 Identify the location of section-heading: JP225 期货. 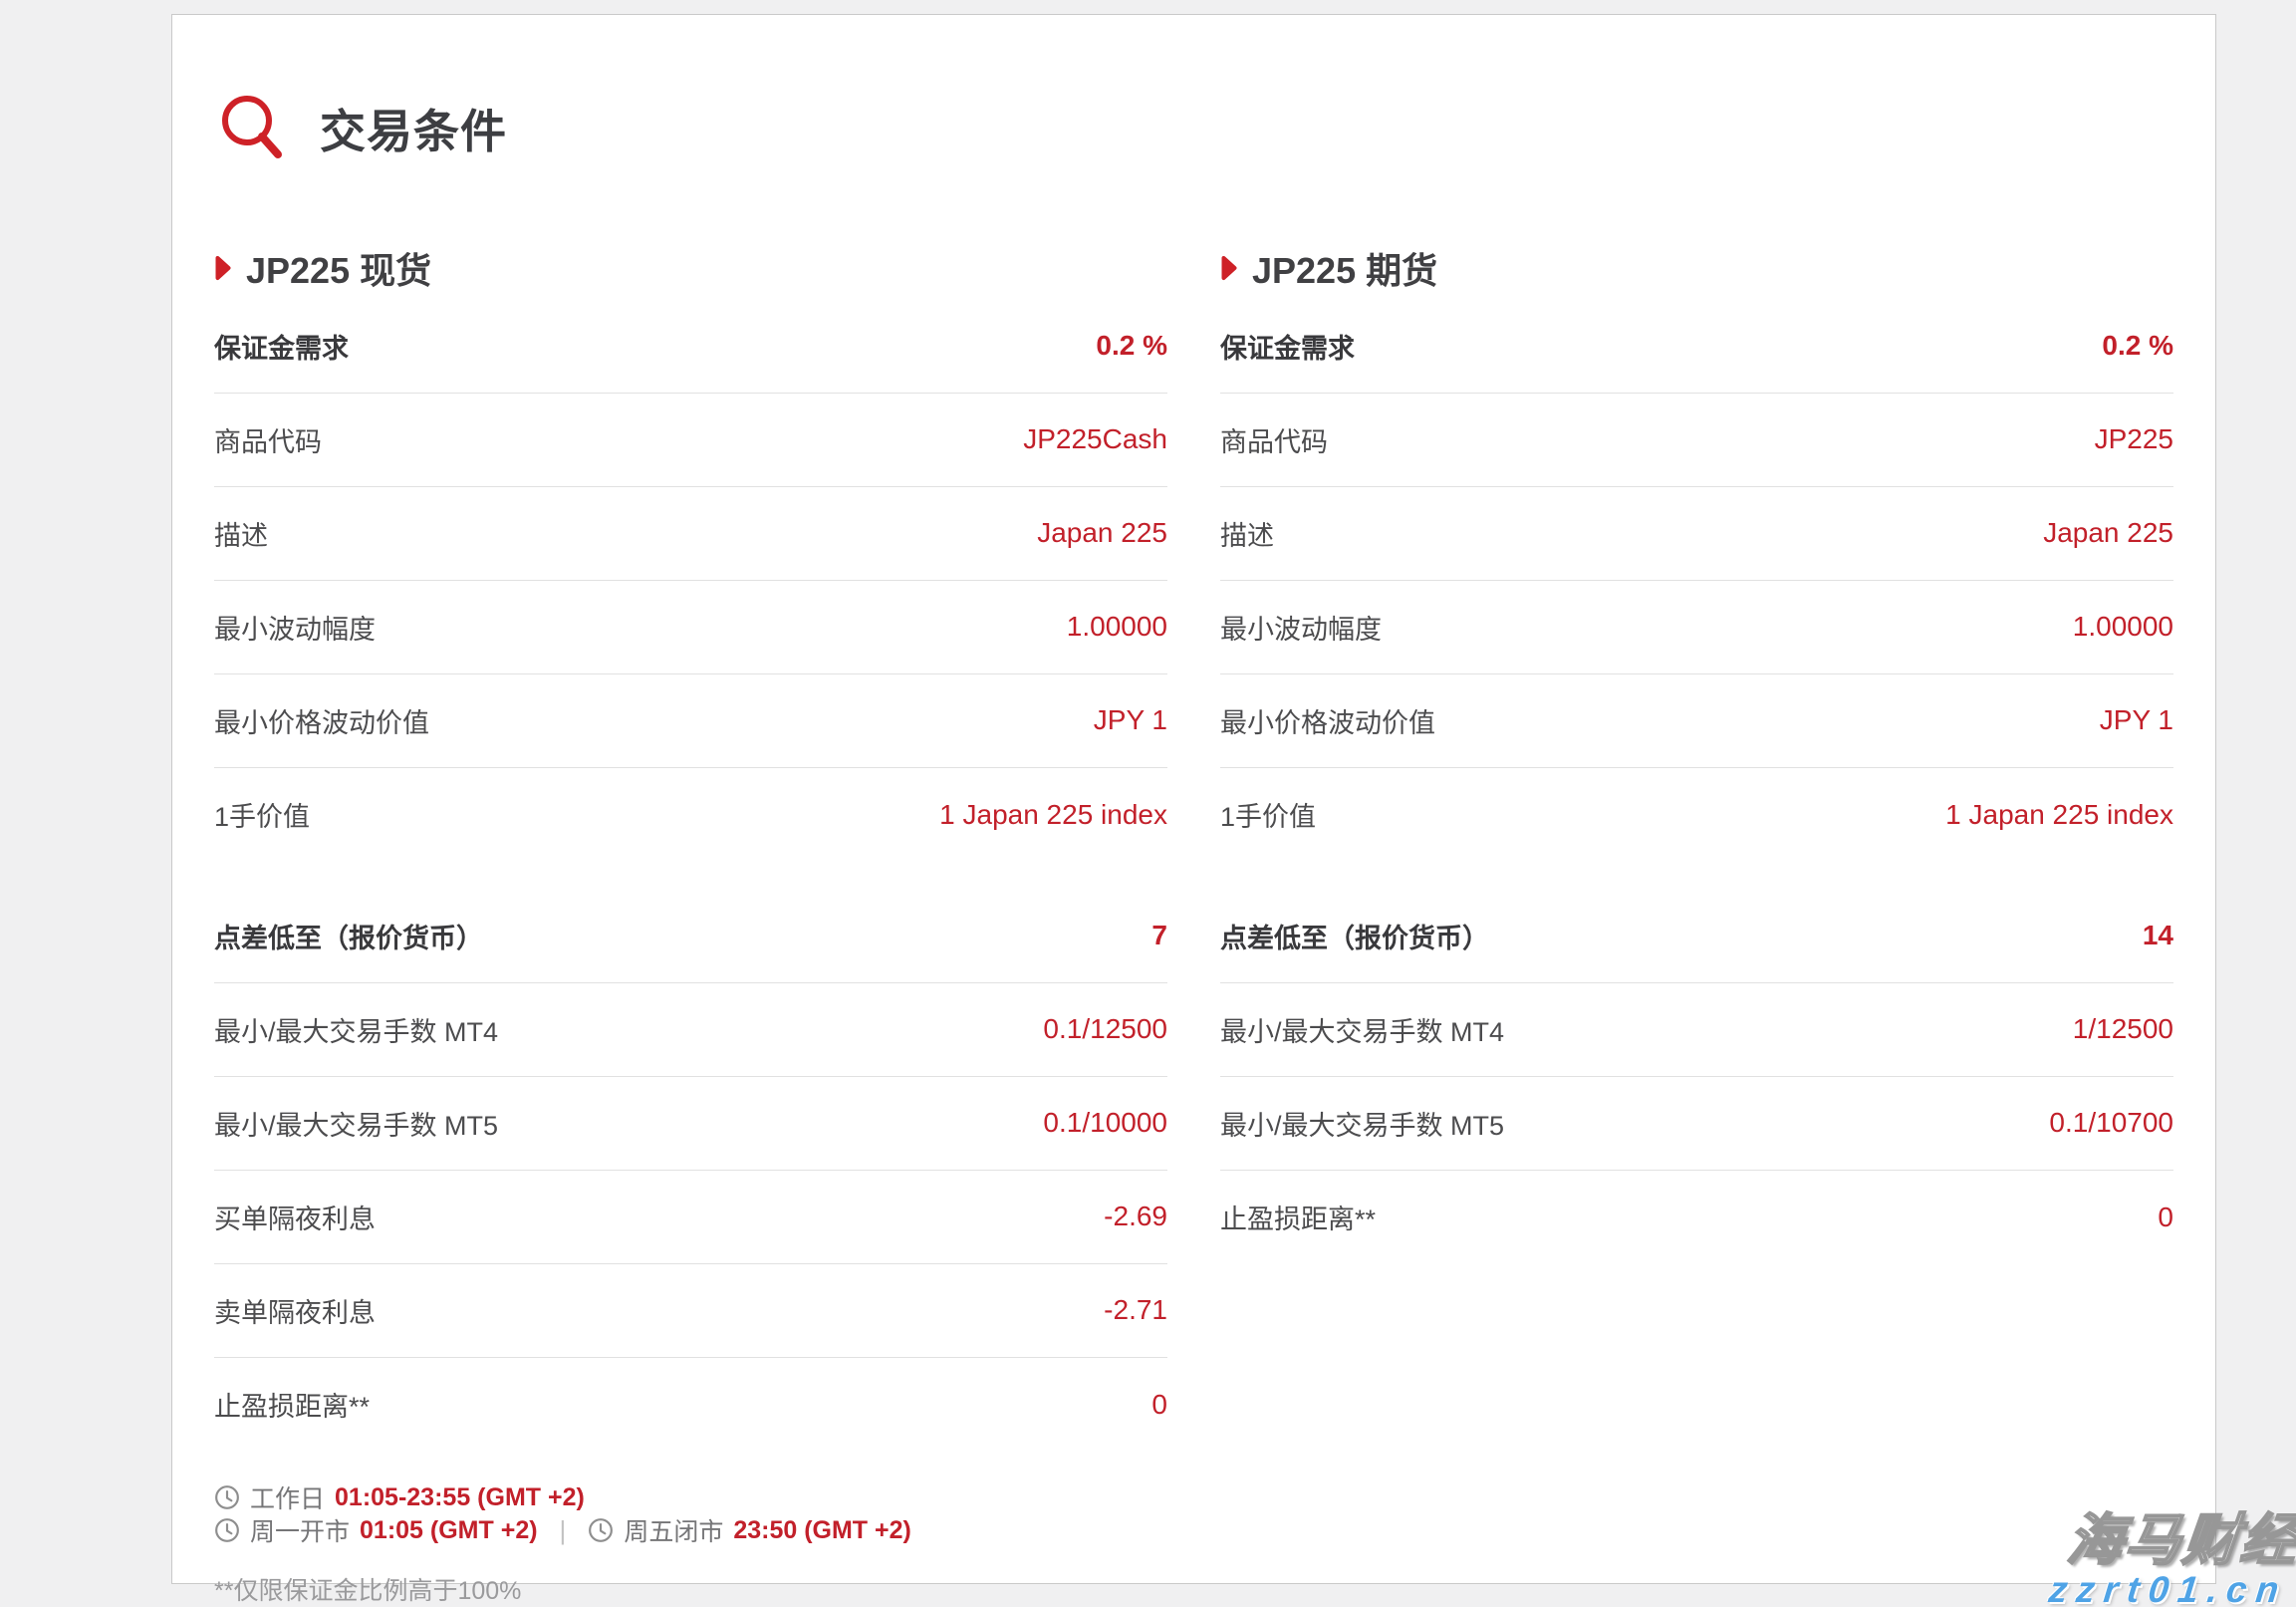
(1696, 268).